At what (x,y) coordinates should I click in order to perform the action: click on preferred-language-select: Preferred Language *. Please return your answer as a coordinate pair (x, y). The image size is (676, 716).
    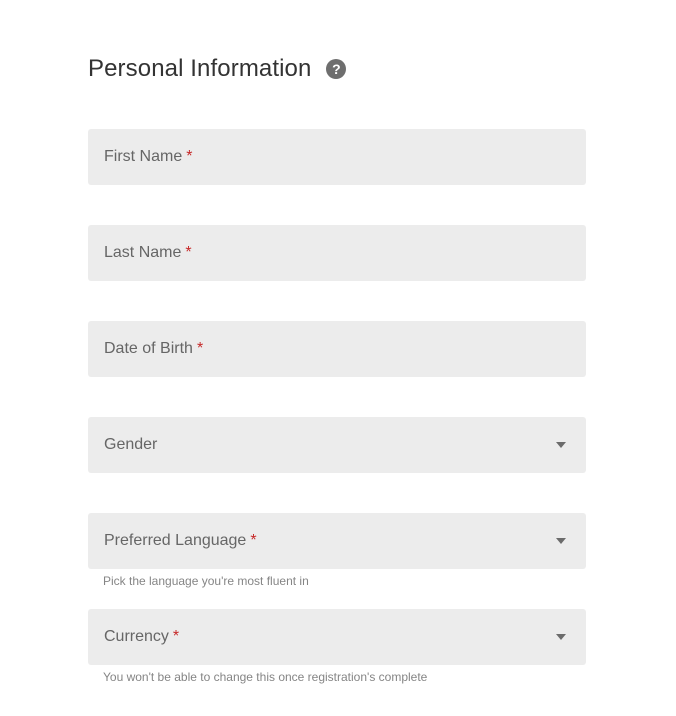
    Looking at the image, I should click on (337, 541).